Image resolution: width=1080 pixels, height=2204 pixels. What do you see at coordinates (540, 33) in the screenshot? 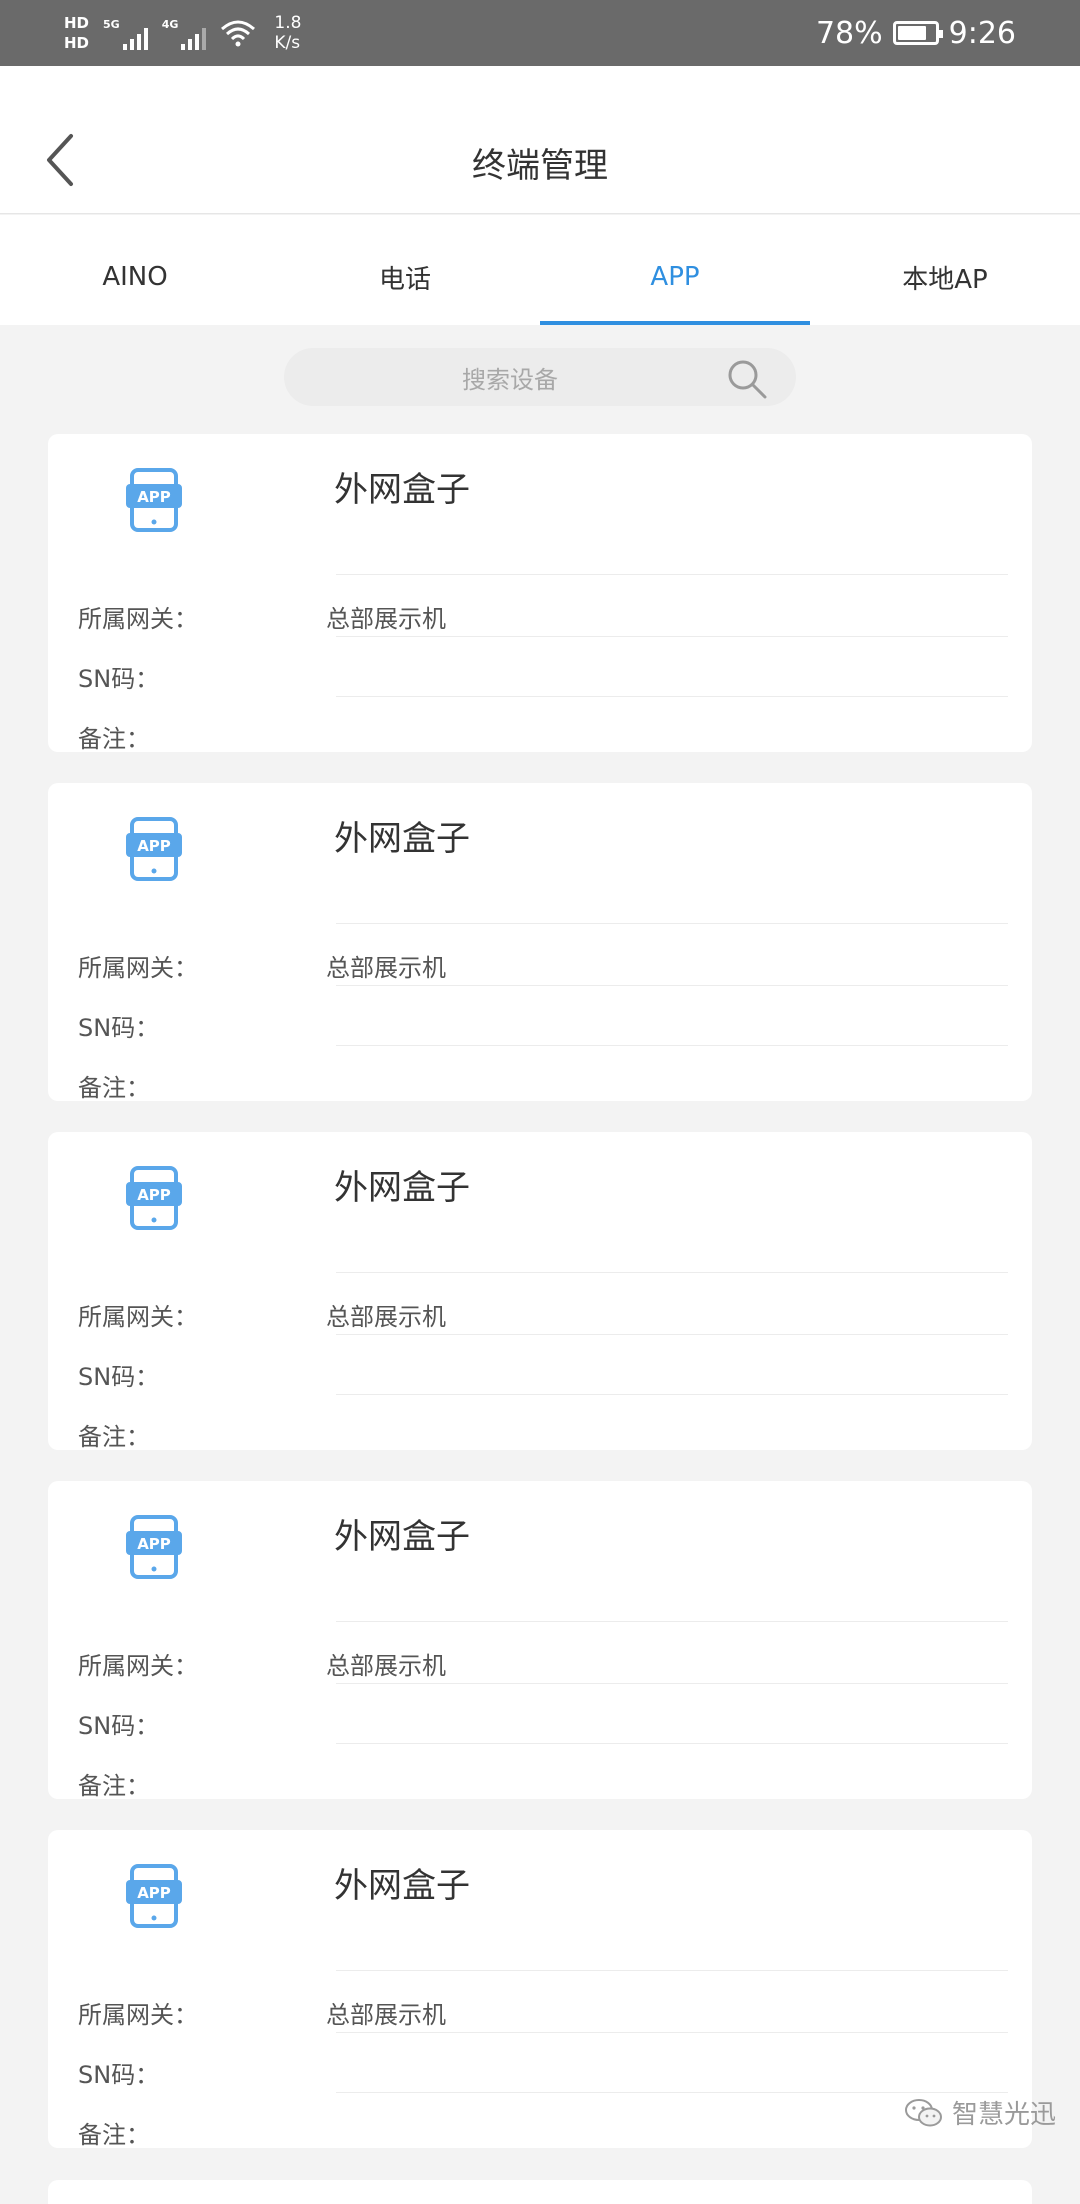
I see `status-bar: HD HD 5G 4G 1.8 K/s 78% 9:26` at bounding box center [540, 33].